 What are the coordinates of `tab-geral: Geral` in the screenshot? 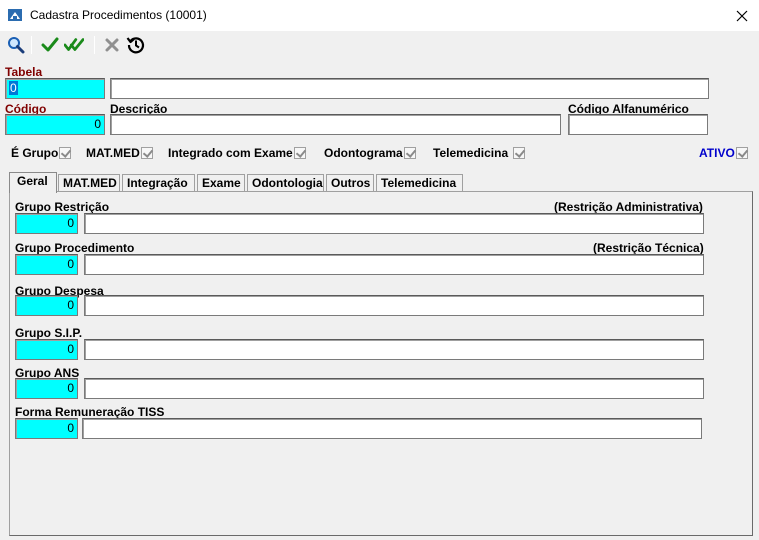 It's located at (33, 182).